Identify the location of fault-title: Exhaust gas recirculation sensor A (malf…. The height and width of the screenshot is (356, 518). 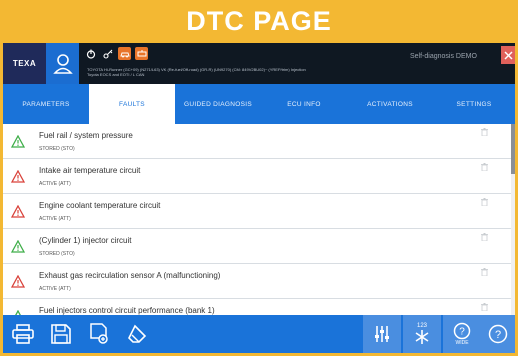
(130, 275).